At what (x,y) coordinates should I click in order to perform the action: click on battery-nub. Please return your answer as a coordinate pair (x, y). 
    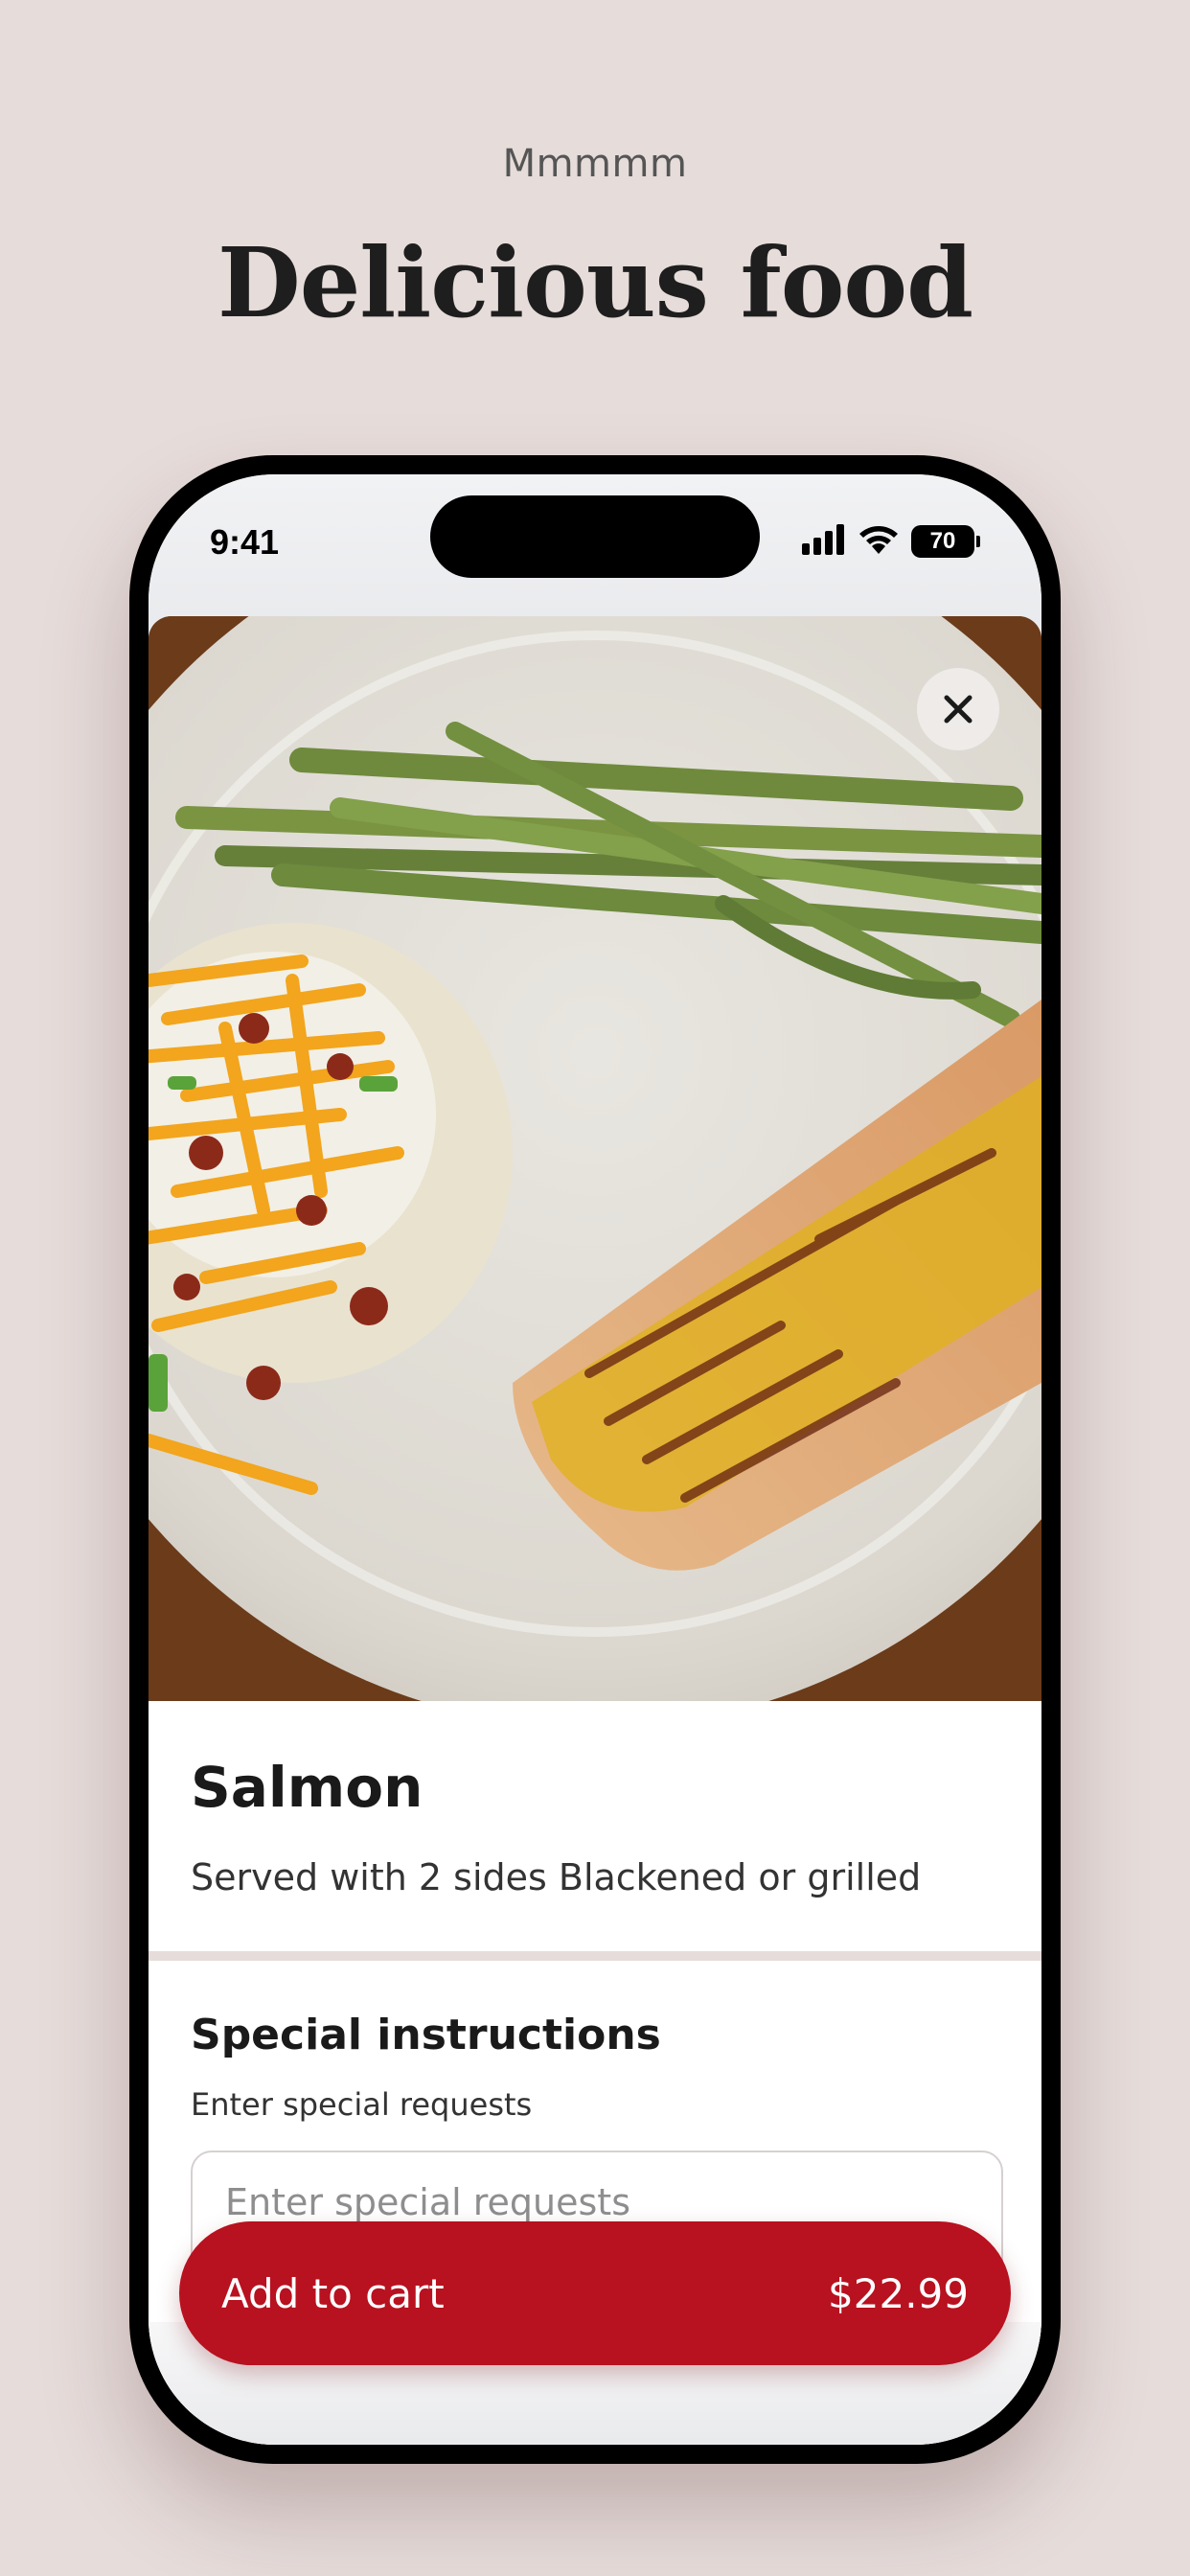
    Looking at the image, I should click on (978, 541).